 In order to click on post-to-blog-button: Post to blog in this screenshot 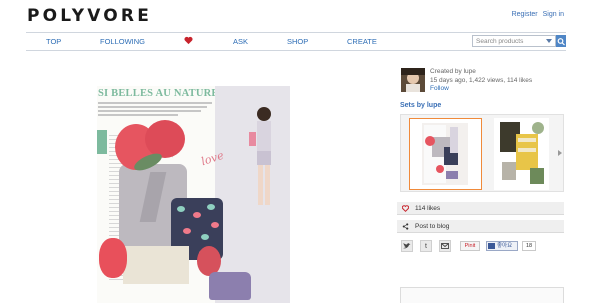, I will do `click(480, 226)`.